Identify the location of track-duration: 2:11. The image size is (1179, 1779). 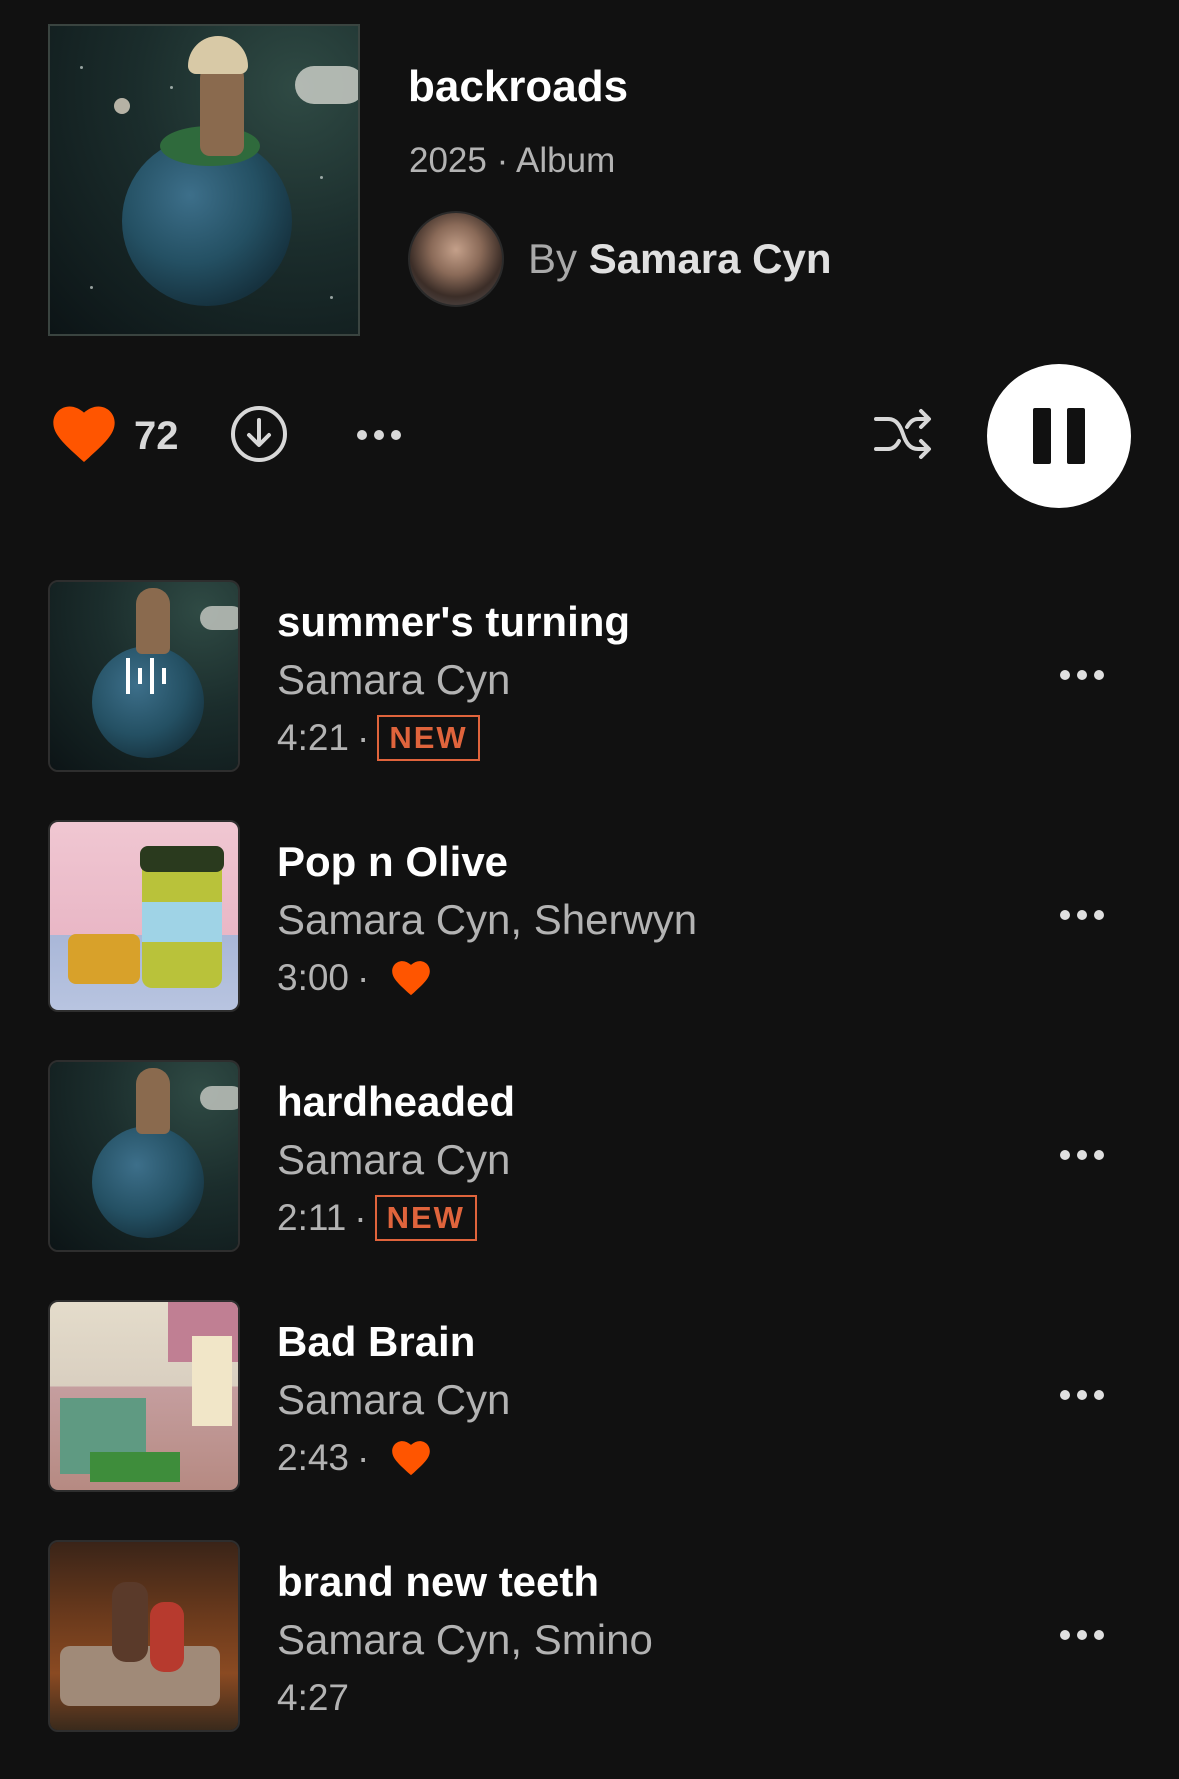
(312, 1217).